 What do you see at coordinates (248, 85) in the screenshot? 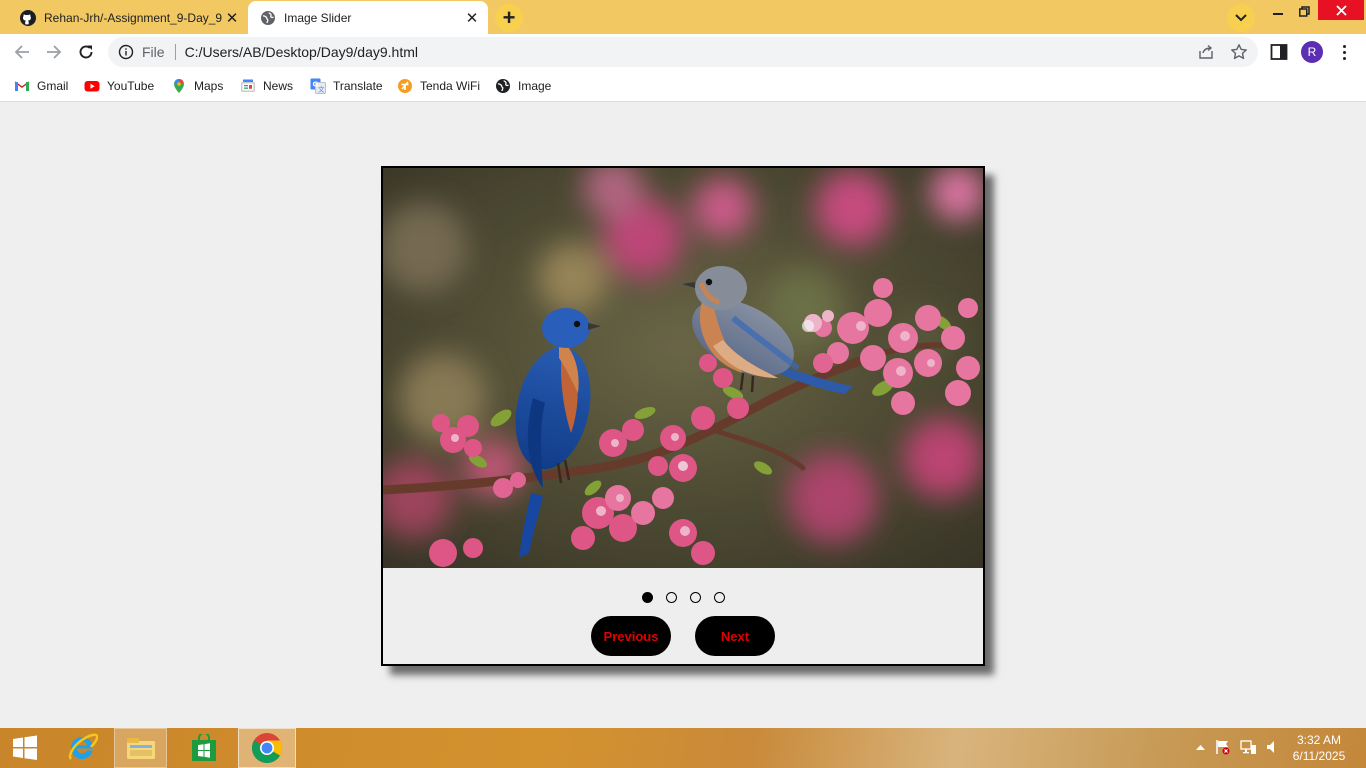
I see `google-news-icon` at bounding box center [248, 85].